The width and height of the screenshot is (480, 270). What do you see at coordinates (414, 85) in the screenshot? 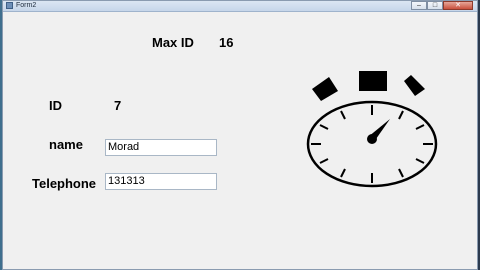
I see `stopwatch-right-button` at bounding box center [414, 85].